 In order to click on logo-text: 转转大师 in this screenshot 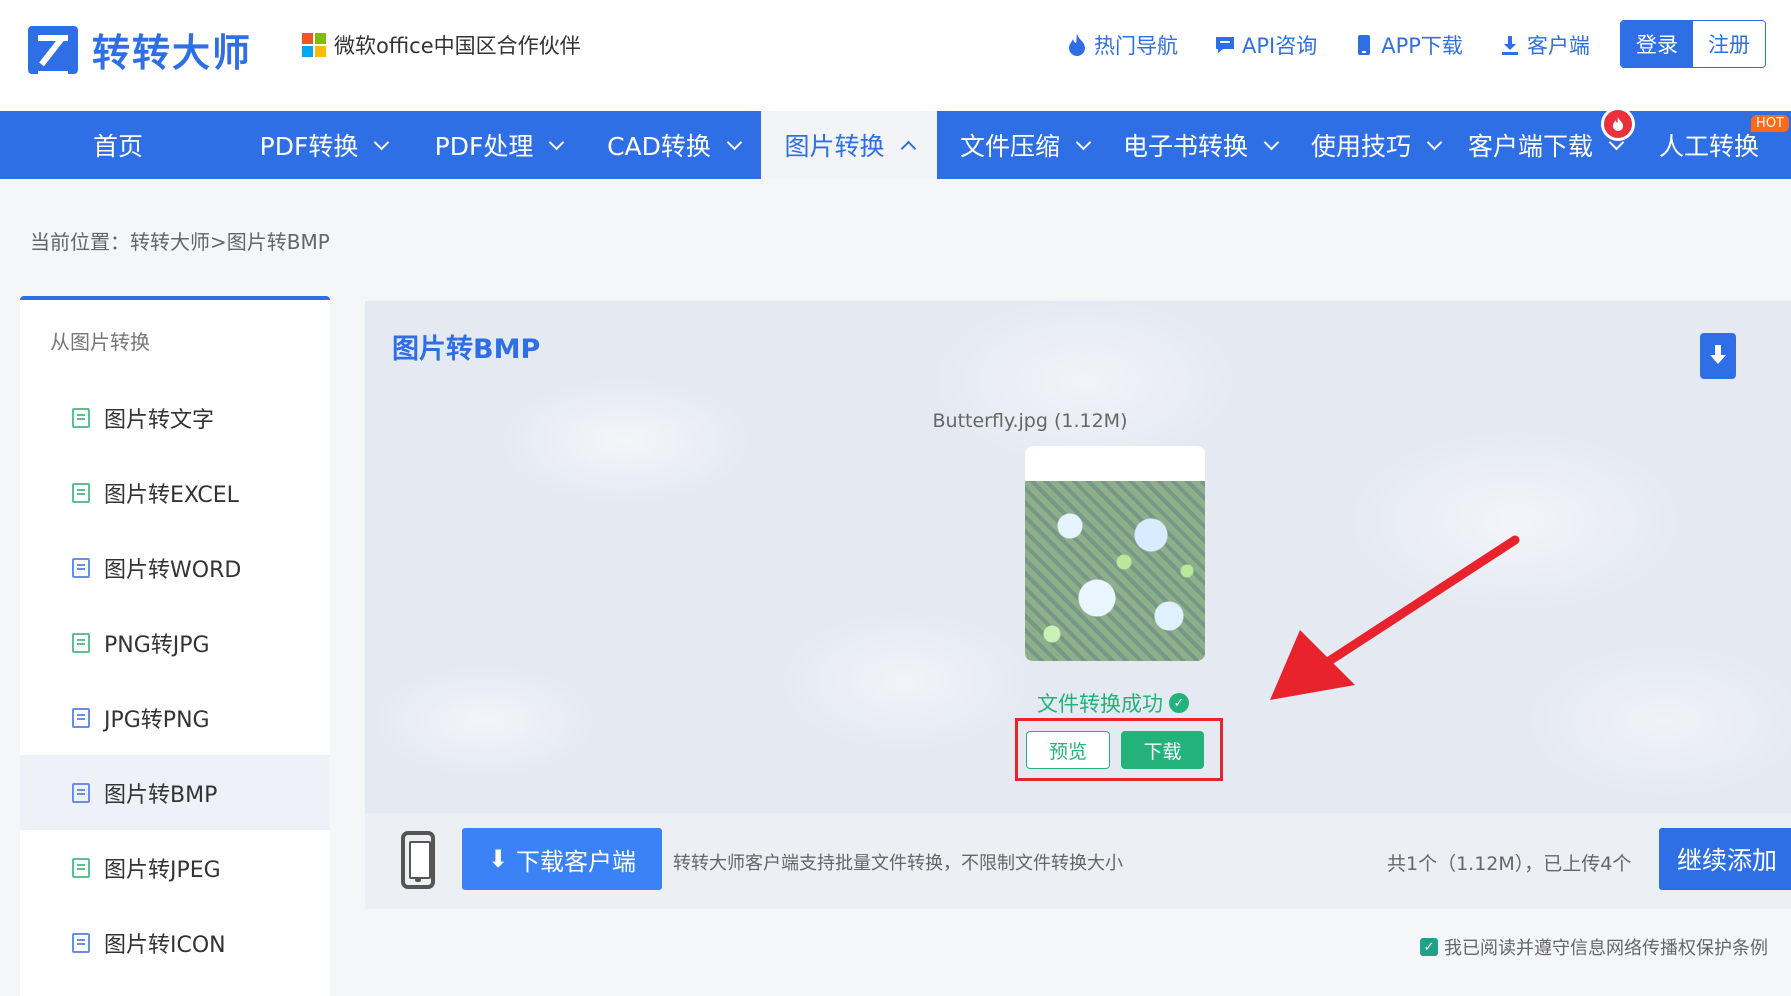, I will do `click(172, 53)`.